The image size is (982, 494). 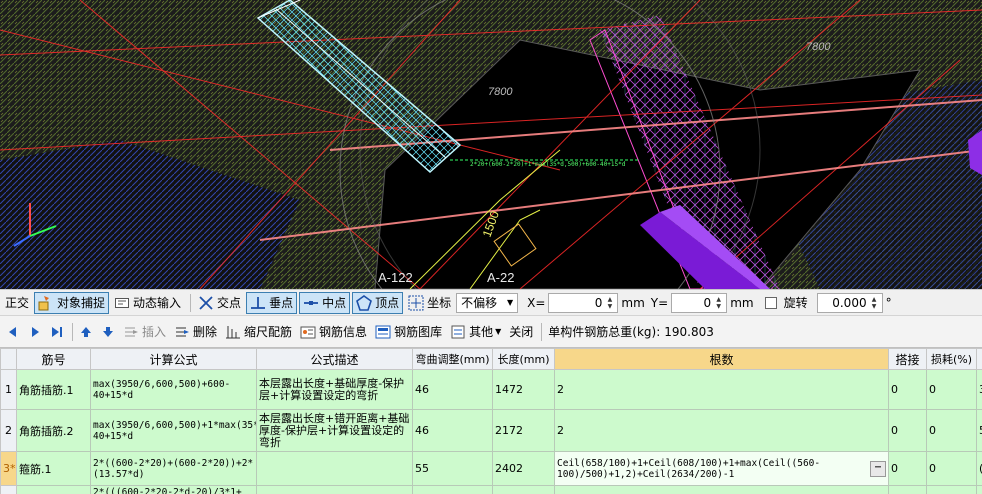 What do you see at coordinates (35, 332) in the screenshot?
I see `next-icon` at bounding box center [35, 332].